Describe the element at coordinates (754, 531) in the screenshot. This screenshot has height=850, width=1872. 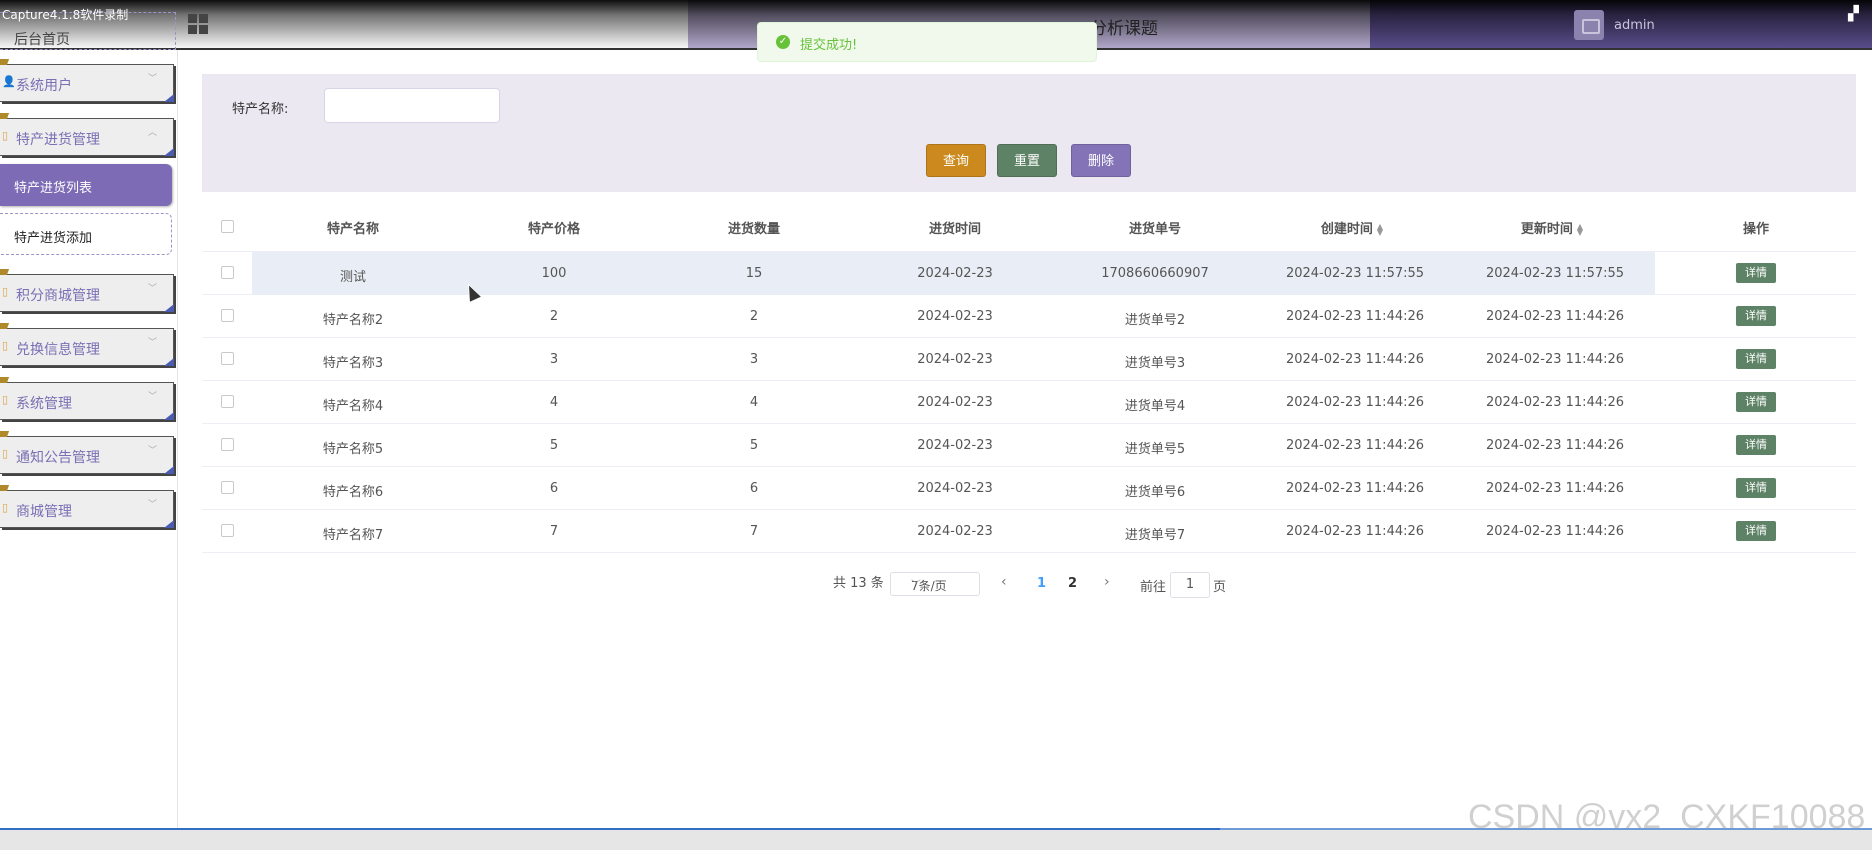
I see `table-cell: 7` at that location.